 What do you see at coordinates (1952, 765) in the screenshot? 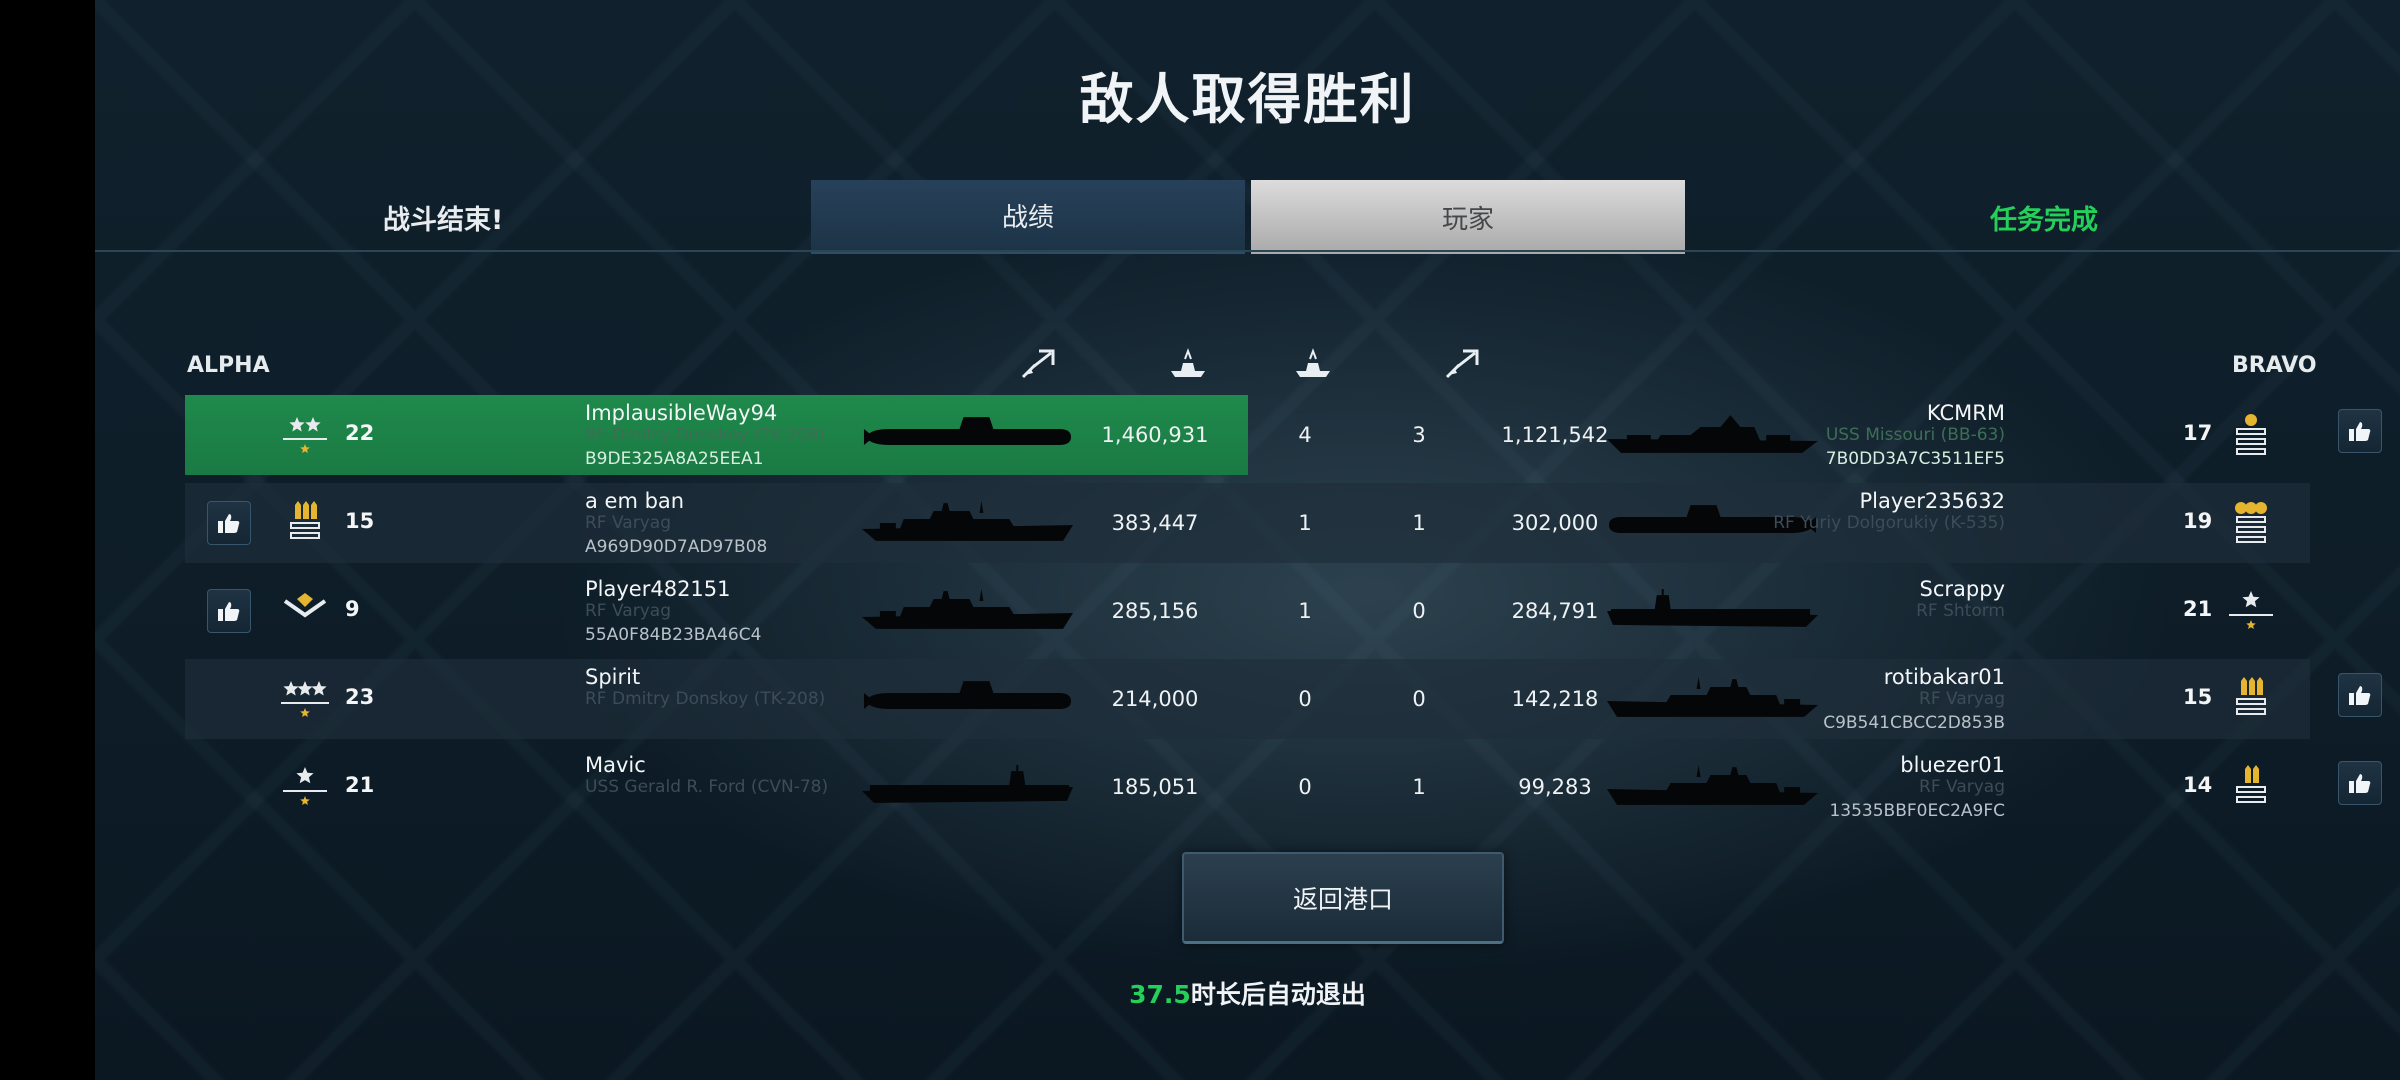
I see `player-name: bluezer01` at bounding box center [1952, 765].